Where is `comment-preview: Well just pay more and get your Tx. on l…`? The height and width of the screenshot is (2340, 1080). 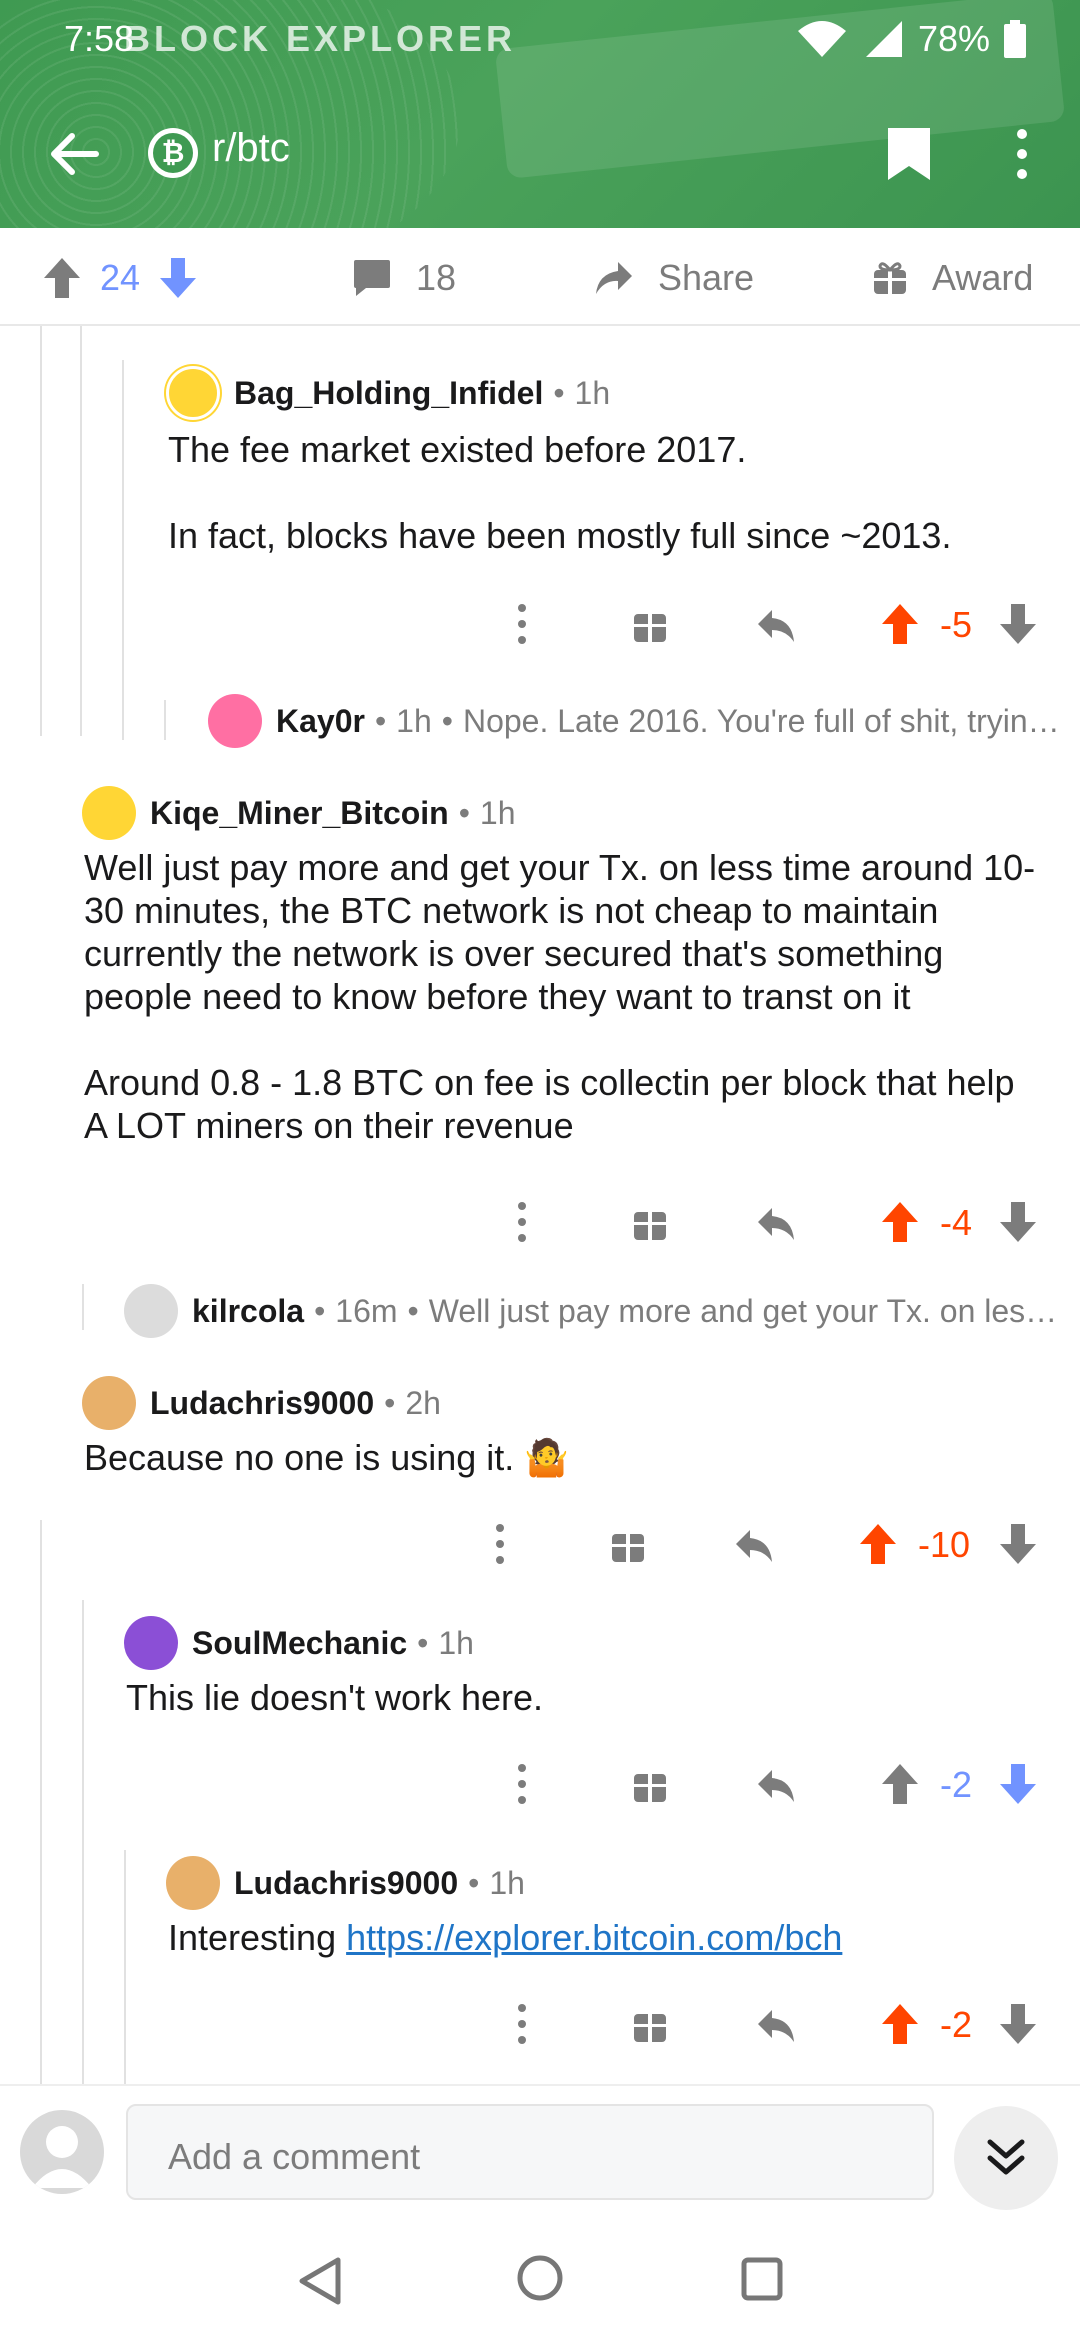
comment-preview: Well just pay more and get your Tx. on l… is located at coordinates (743, 1310).